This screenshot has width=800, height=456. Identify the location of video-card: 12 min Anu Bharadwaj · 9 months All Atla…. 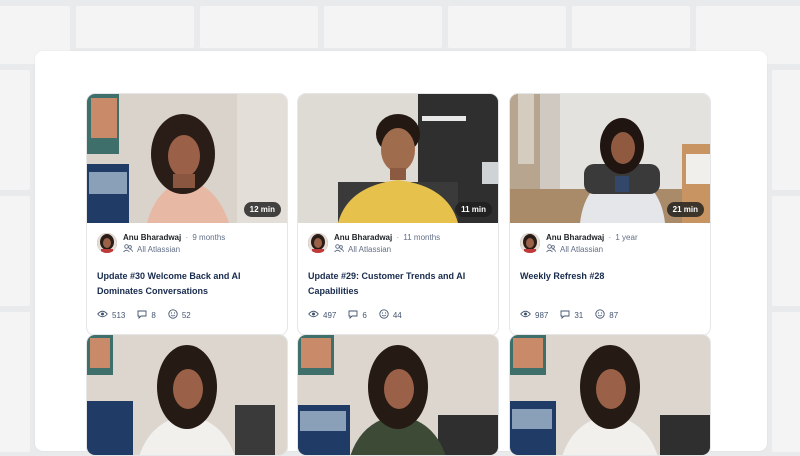
(187, 214).